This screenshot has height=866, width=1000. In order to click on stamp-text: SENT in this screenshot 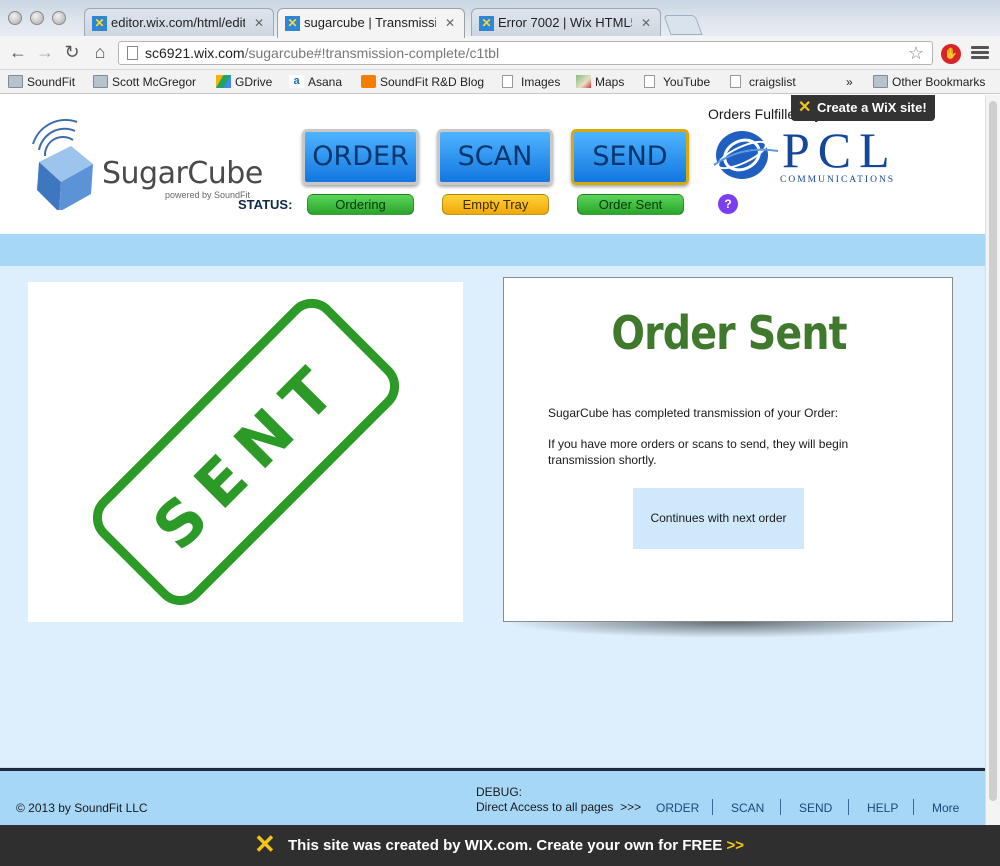, I will do `click(248, 454)`.